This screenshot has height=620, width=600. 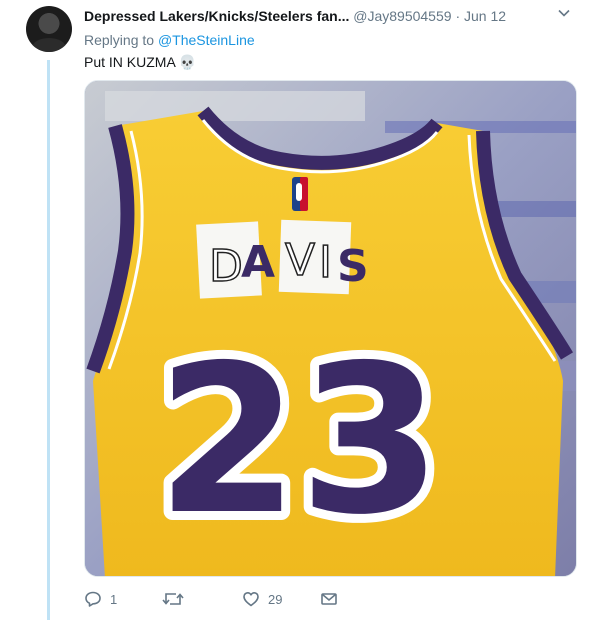 I want to click on jersey-name: D A V I S, so click(x=288, y=263).